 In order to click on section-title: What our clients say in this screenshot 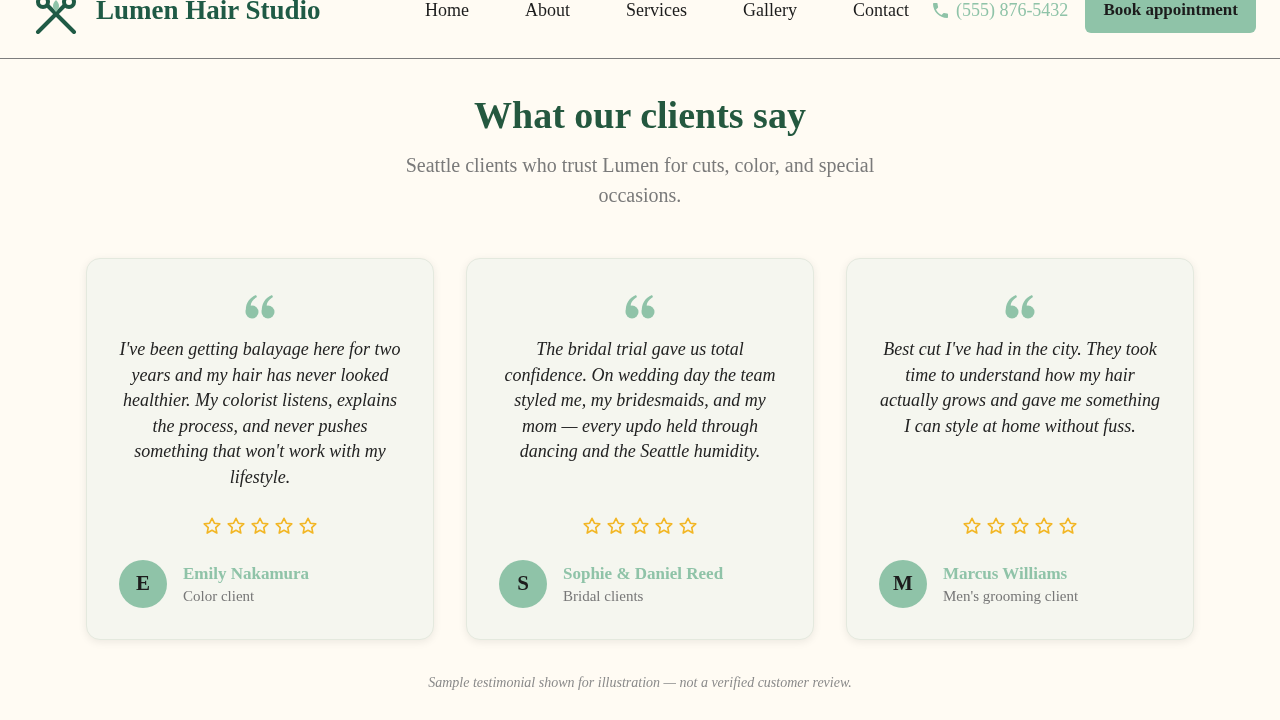, I will do `click(640, 115)`.